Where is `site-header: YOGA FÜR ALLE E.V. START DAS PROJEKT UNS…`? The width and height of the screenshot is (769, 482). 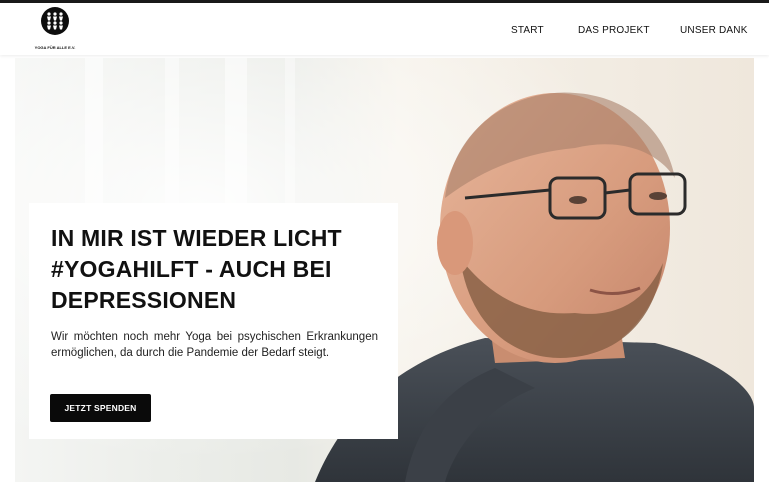
site-header: YOGA FÜR ALLE E.V. START DAS PROJEKT UNS… is located at coordinates (384, 29).